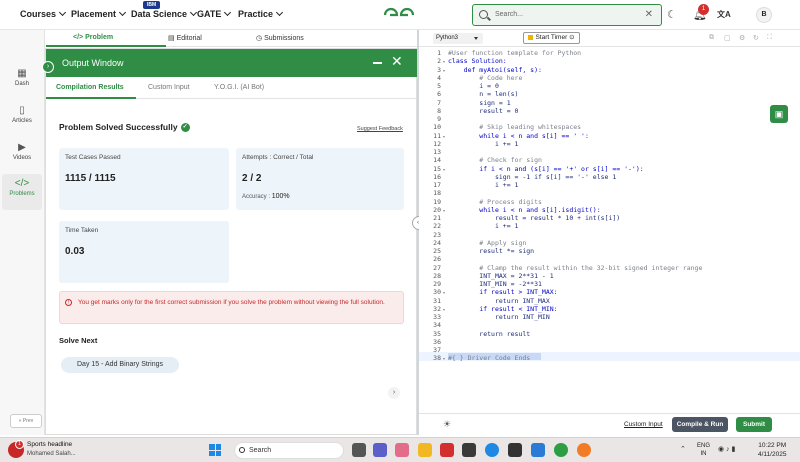 The height and width of the screenshot is (462, 800). I want to click on copy-icon: ⧉, so click(711, 38).